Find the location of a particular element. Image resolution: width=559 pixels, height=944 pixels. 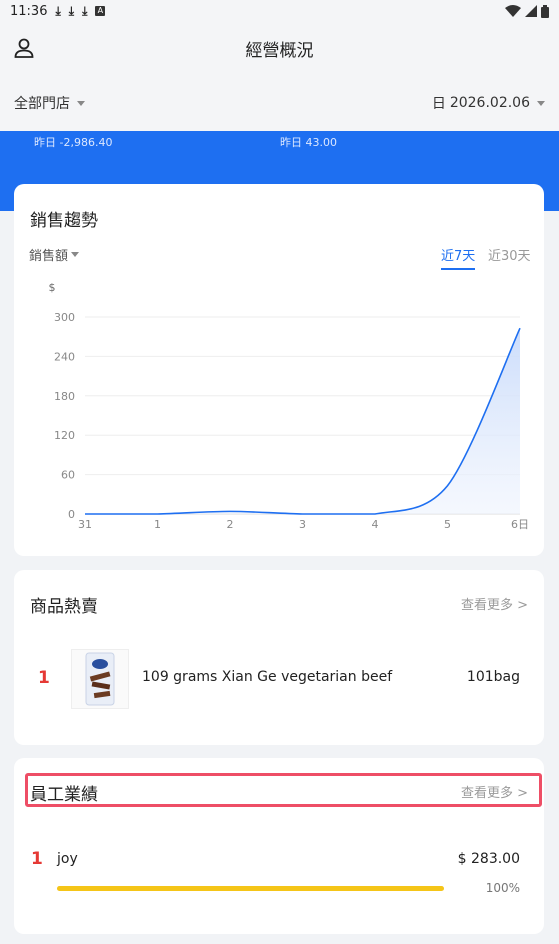

staff-performance-title: 員工業績 is located at coordinates (64, 795).